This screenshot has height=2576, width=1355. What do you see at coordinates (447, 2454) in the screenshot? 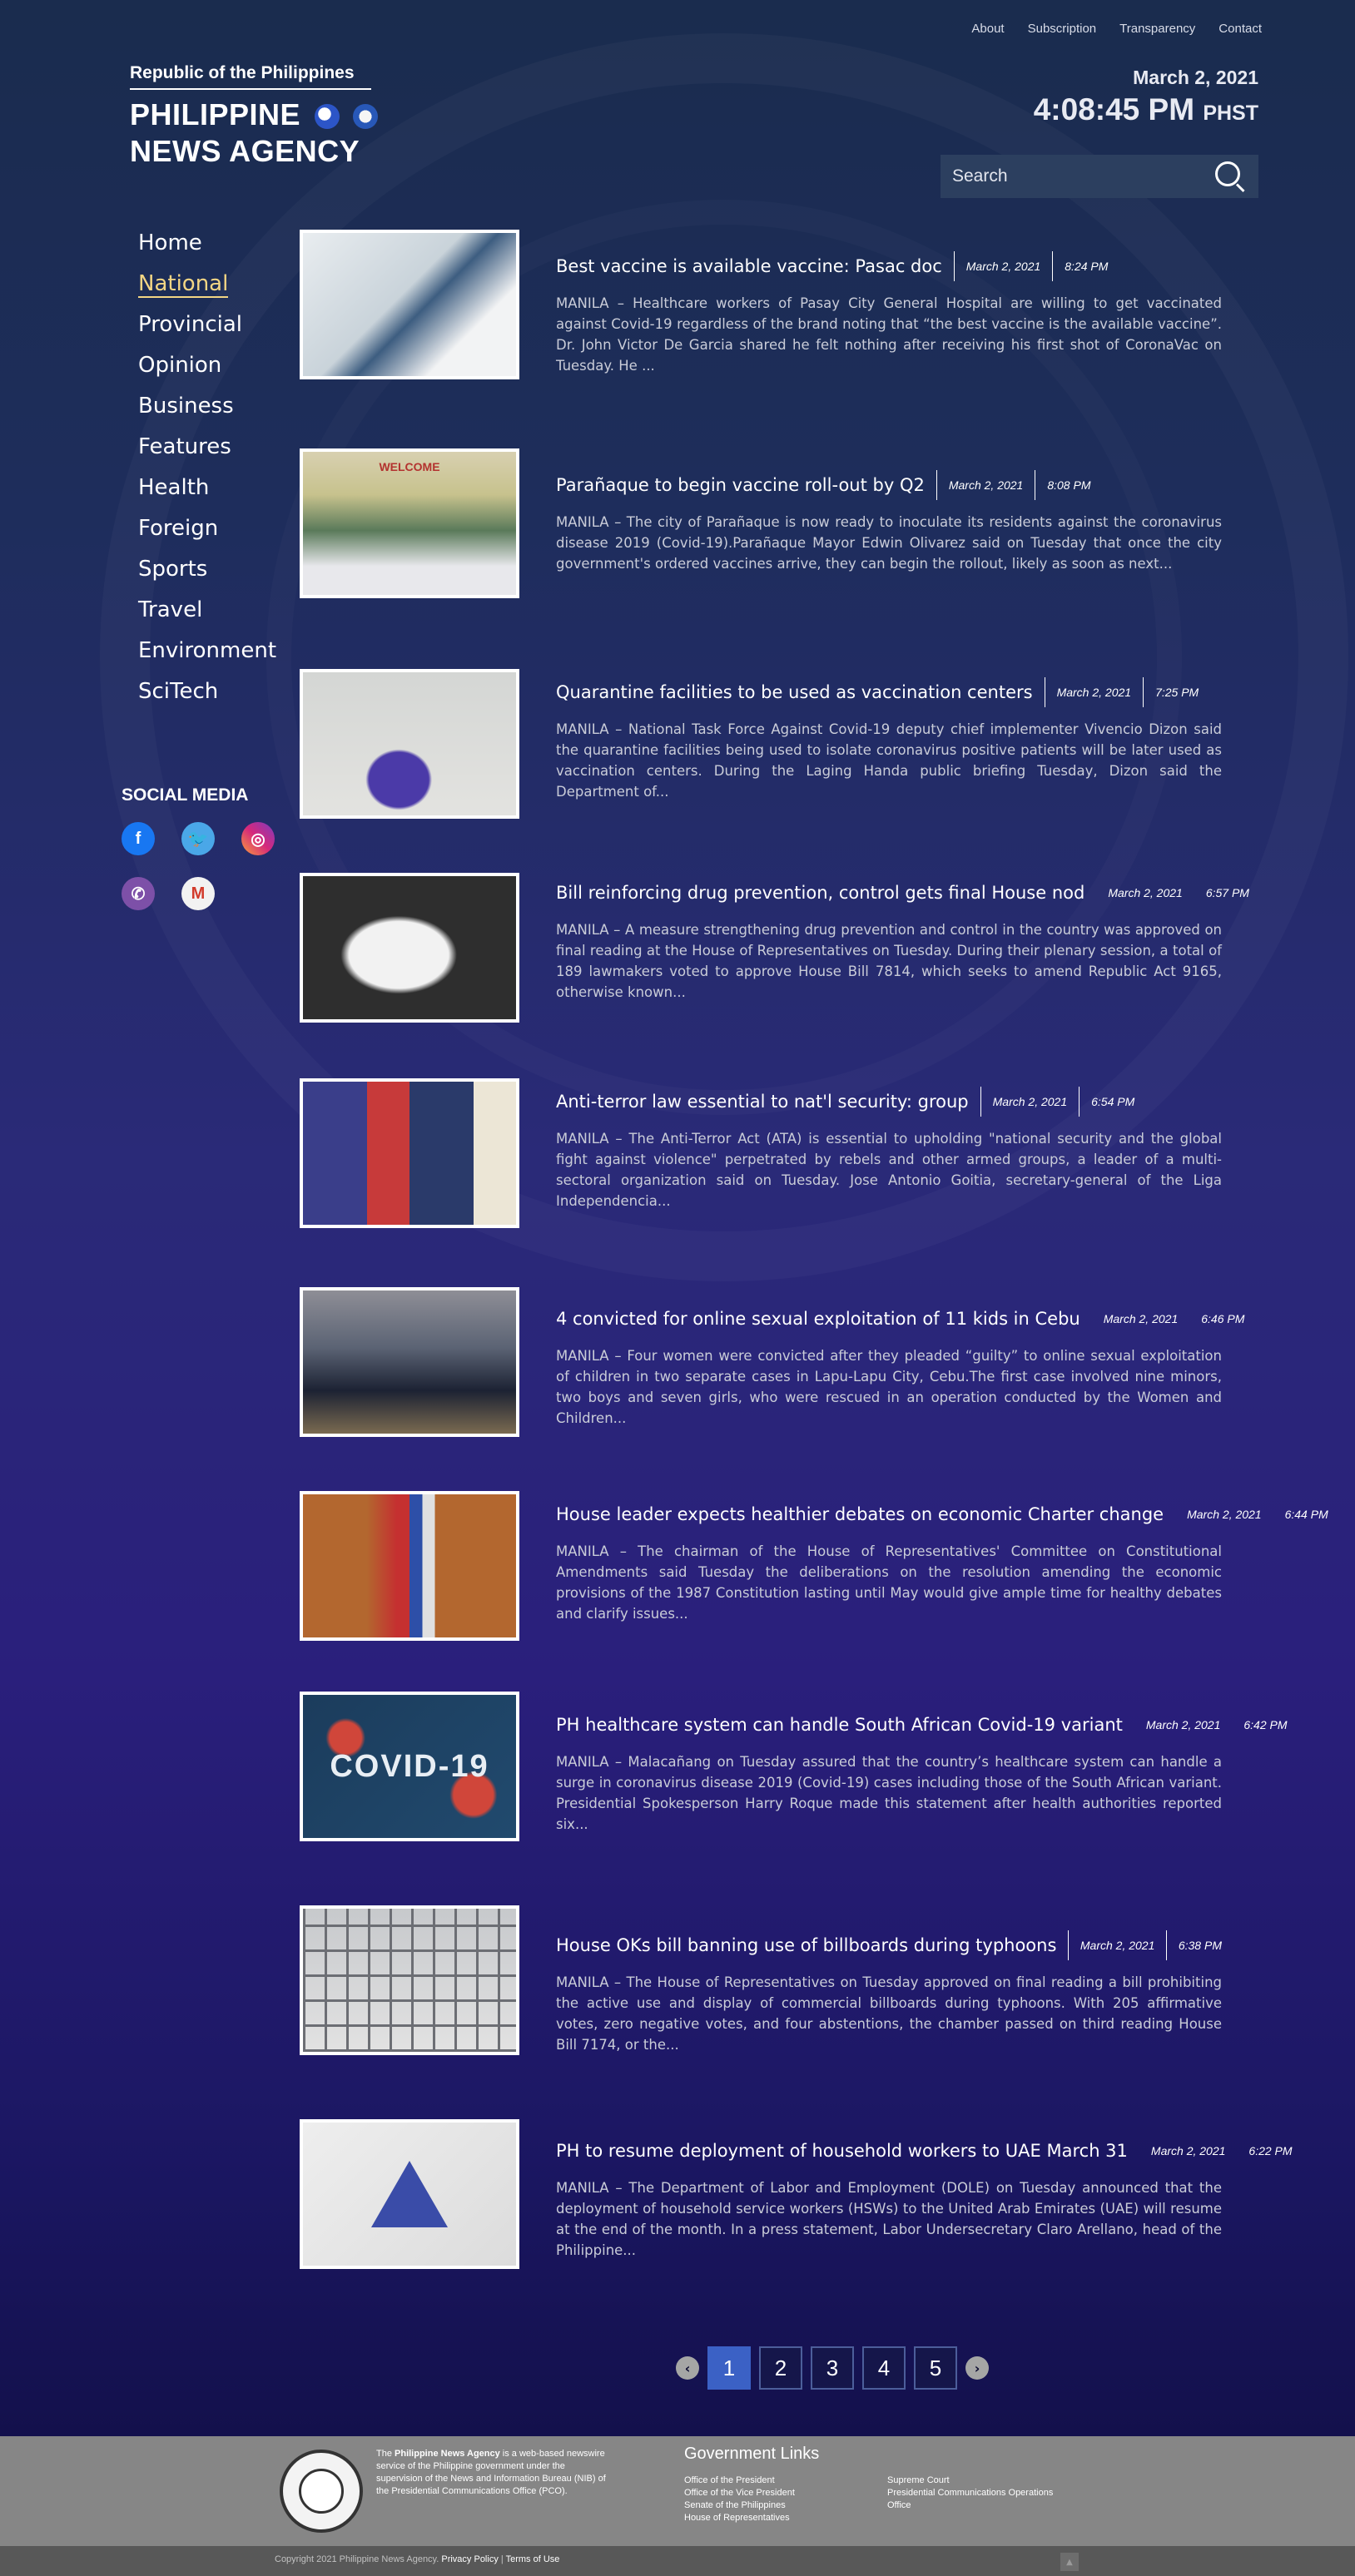
I see `footer-about-strong: Philippine News Agency` at bounding box center [447, 2454].